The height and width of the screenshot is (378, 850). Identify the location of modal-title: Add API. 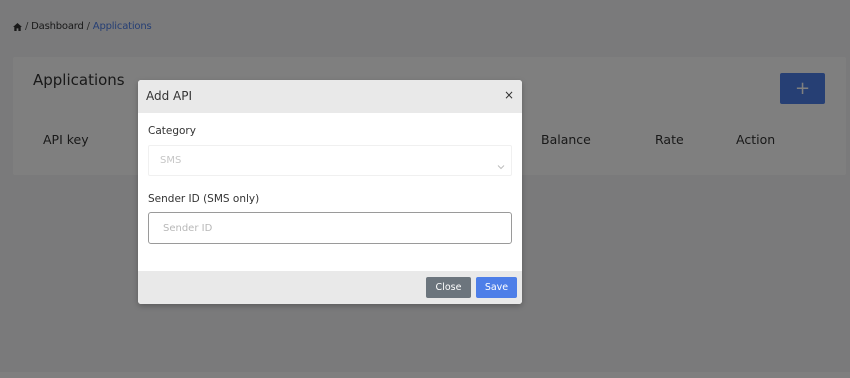
(169, 96).